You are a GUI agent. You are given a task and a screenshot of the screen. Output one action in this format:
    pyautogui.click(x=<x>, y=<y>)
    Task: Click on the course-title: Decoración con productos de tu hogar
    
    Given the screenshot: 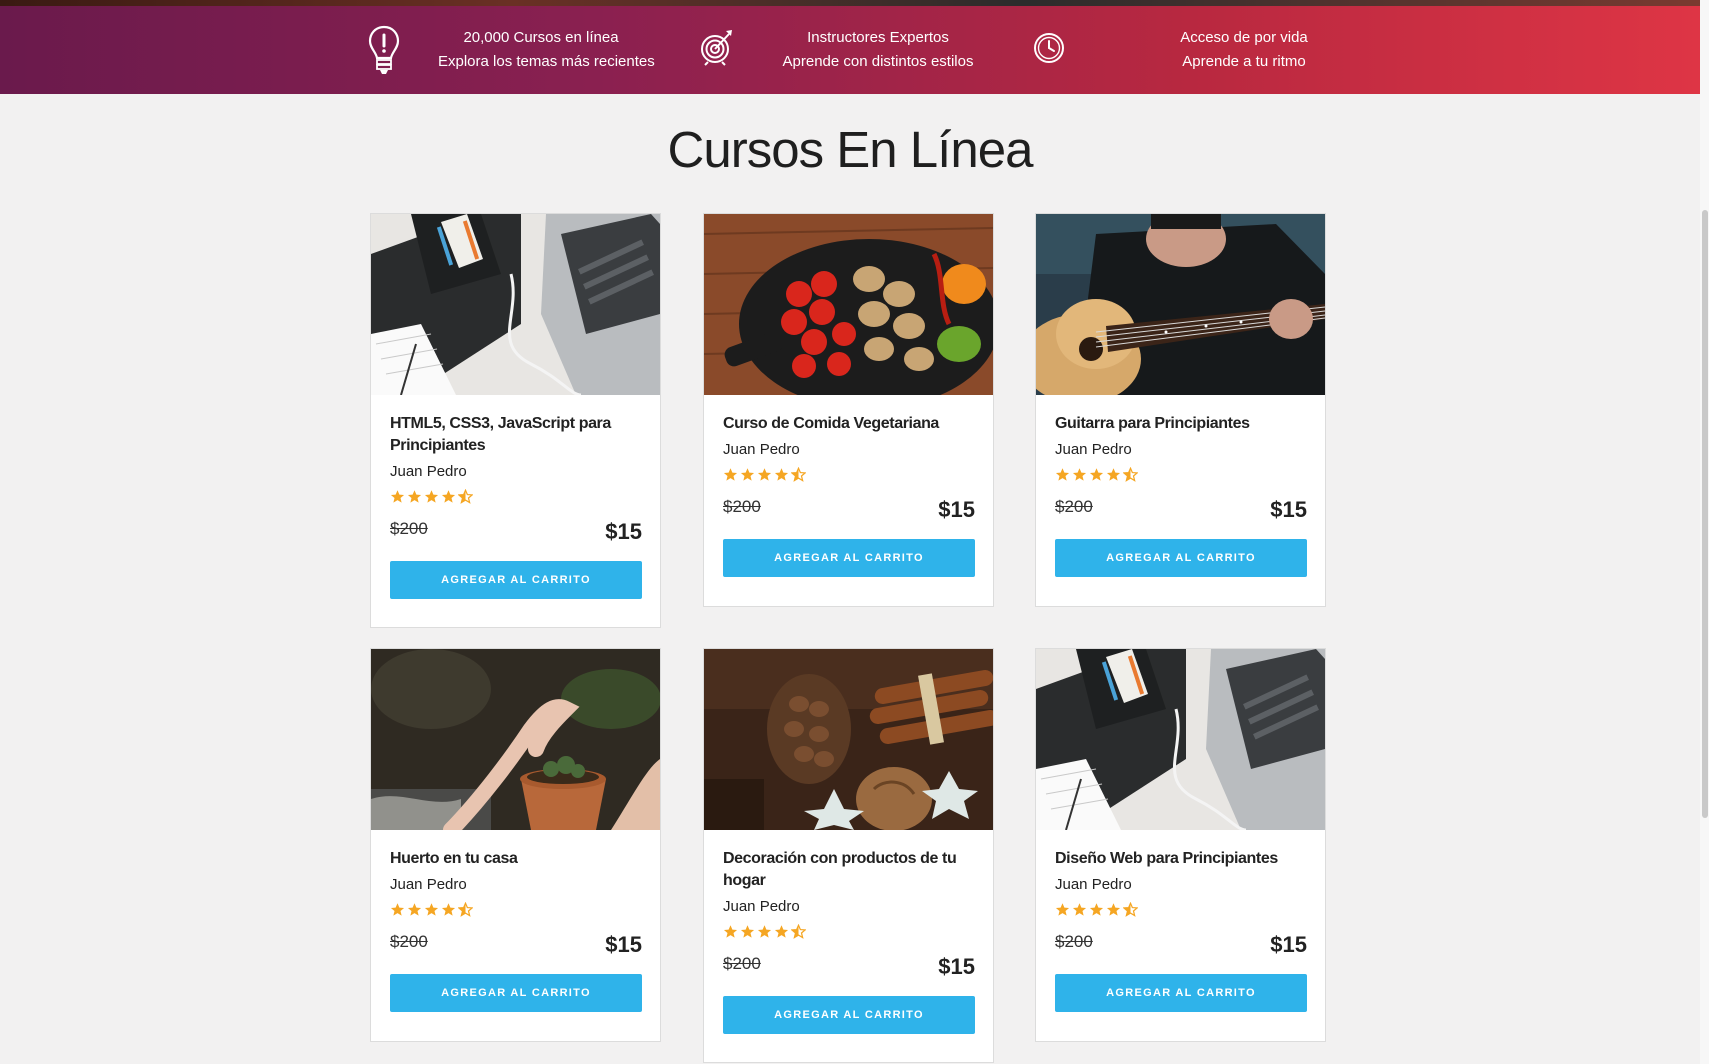 What is the action you would take?
    pyautogui.click(x=849, y=870)
    